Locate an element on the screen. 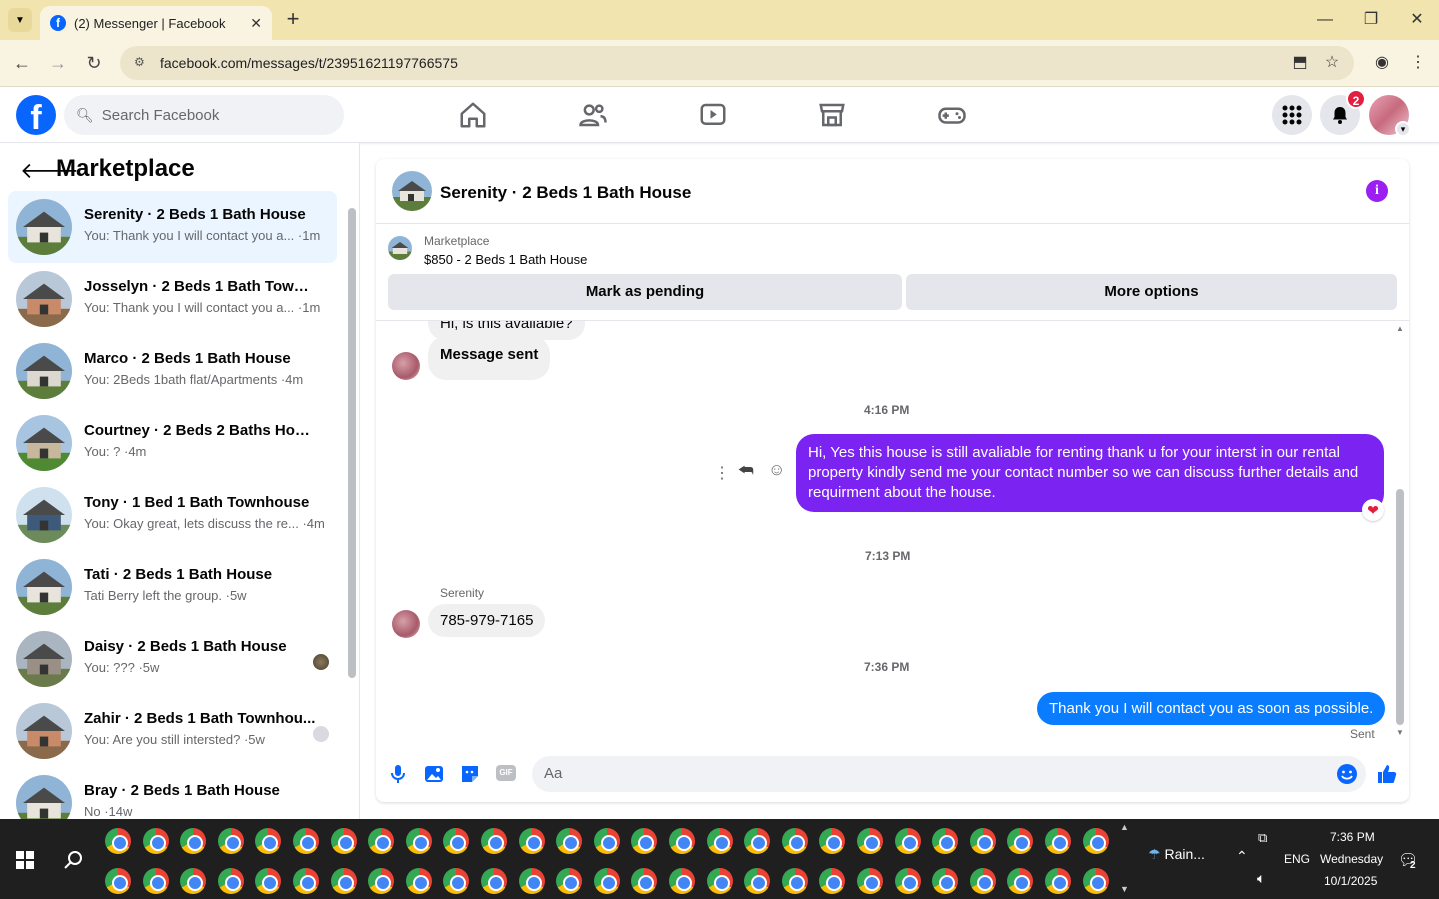  heart-reaction-icon: ❤ is located at coordinates (1373, 510).